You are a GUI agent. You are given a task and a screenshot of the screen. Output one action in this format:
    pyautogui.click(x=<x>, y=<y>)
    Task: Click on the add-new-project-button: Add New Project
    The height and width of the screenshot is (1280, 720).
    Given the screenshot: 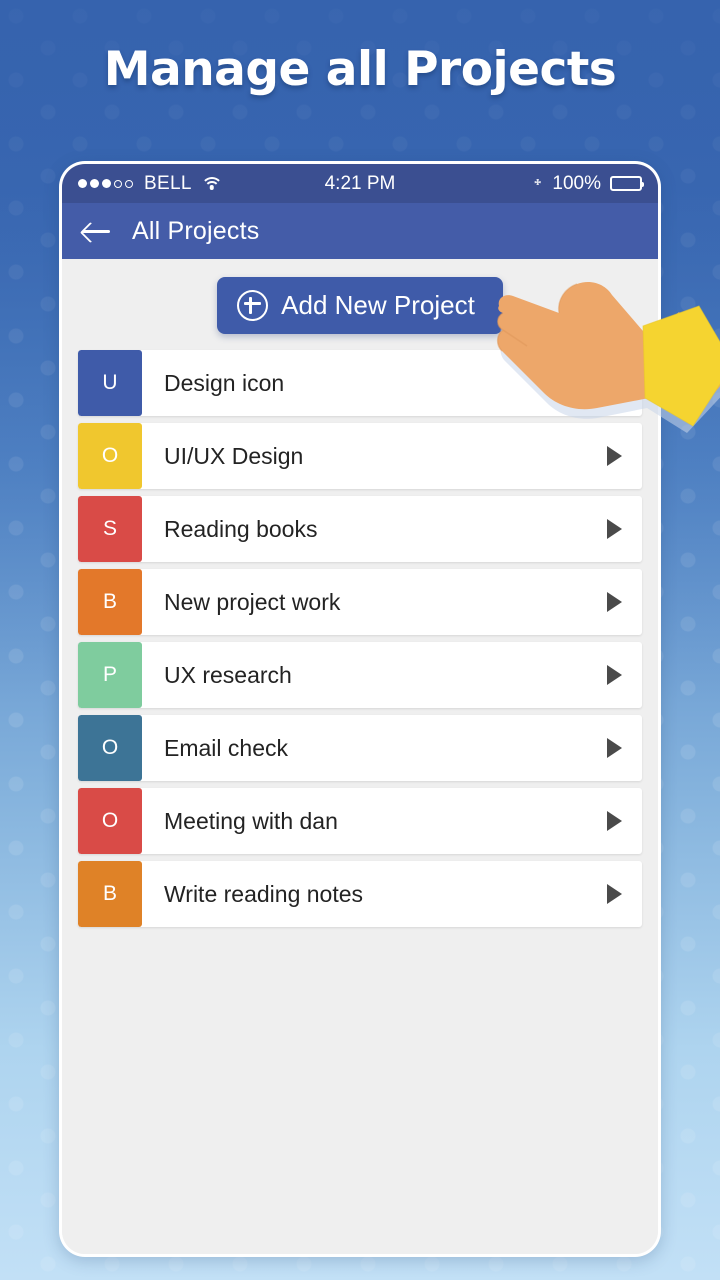 What is the action you would take?
    pyautogui.click(x=360, y=305)
    